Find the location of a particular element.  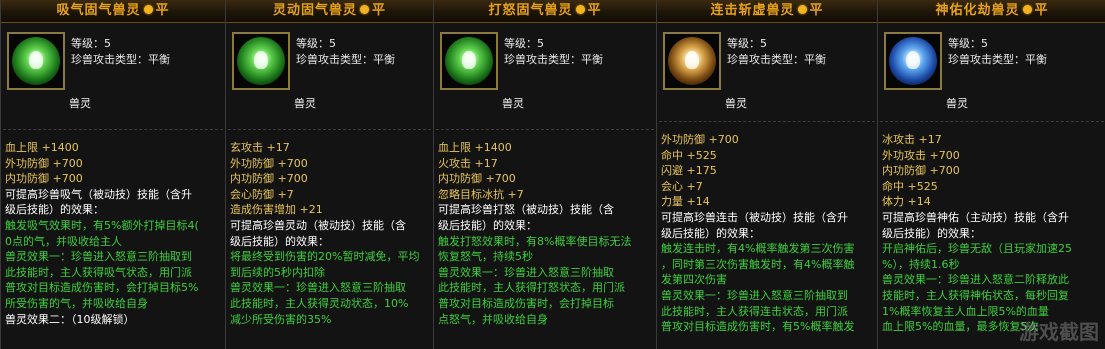

watermark: 游戏截图 is located at coordinates (1059, 332).